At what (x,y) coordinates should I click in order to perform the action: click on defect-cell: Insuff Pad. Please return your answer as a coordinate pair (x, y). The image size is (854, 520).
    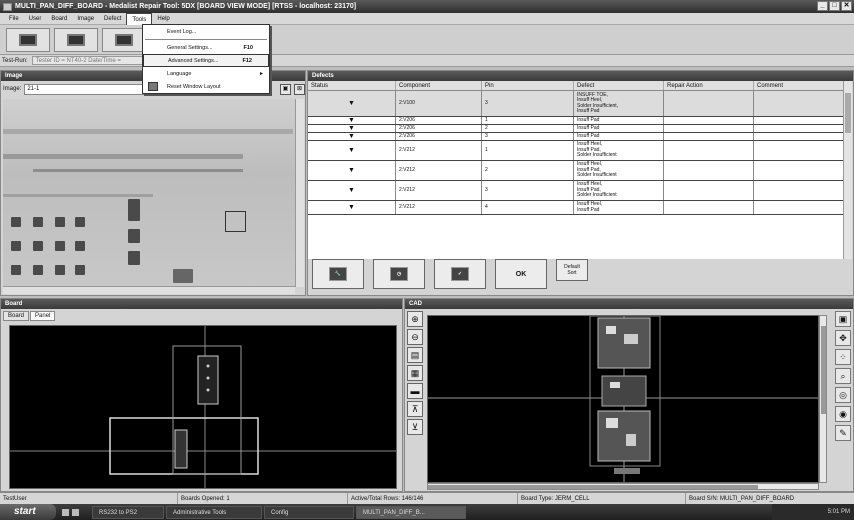
    Looking at the image, I should click on (619, 128).